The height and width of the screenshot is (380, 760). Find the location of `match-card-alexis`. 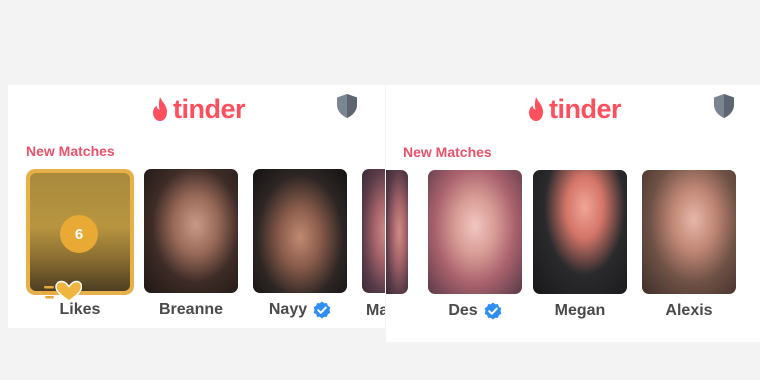

match-card-alexis is located at coordinates (689, 232).